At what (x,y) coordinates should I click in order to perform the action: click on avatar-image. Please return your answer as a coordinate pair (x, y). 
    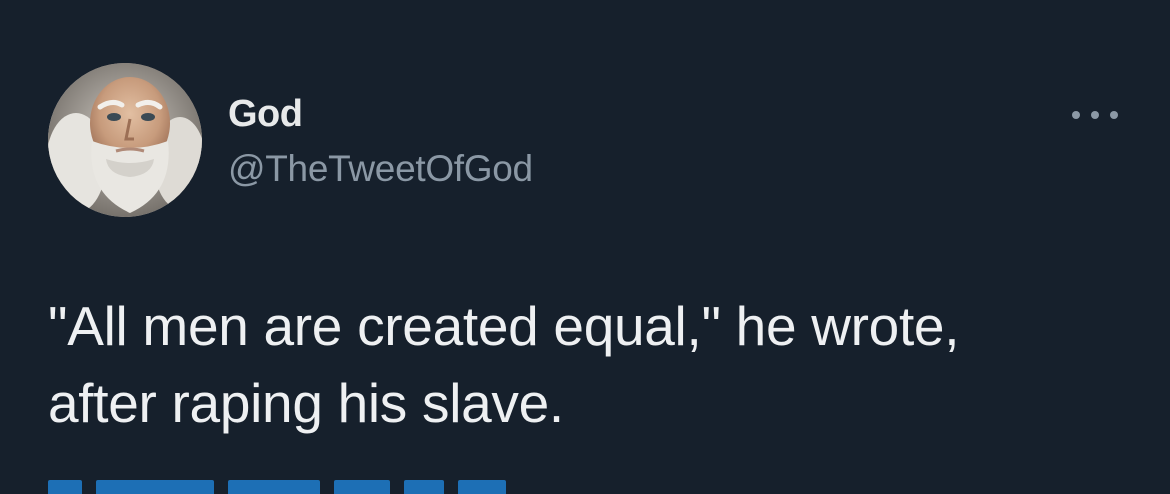
    Looking at the image, I should click on (125, 140).